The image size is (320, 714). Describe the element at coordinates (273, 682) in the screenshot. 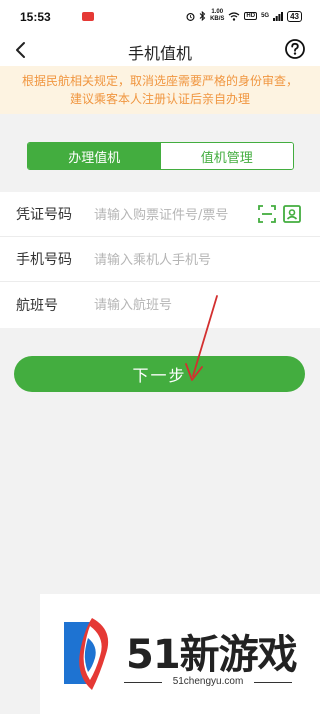

I see `divider` at that location.